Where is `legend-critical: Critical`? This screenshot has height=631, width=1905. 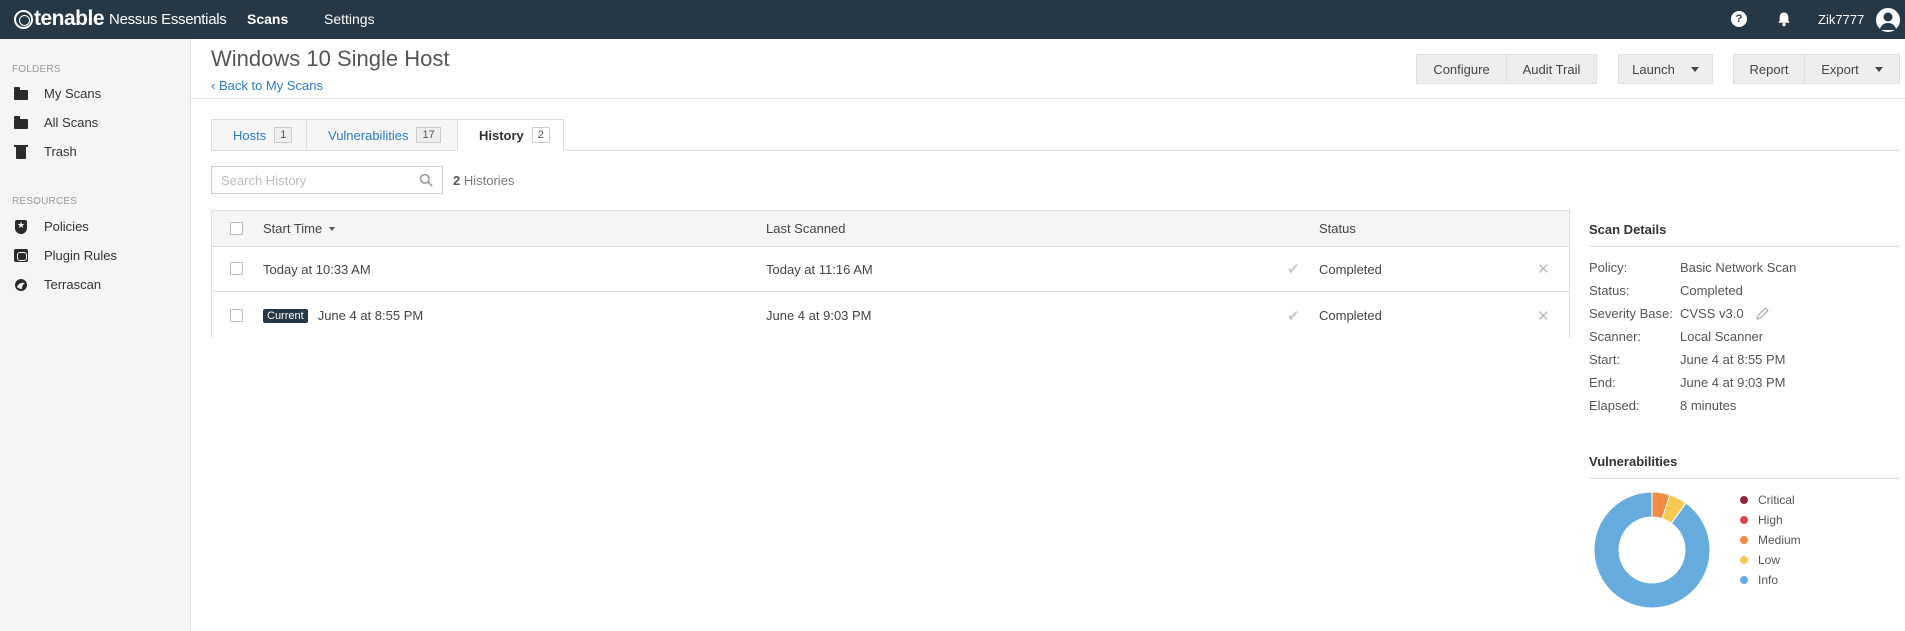 legend-critical: Critical is located at coordinates (1767, 500).